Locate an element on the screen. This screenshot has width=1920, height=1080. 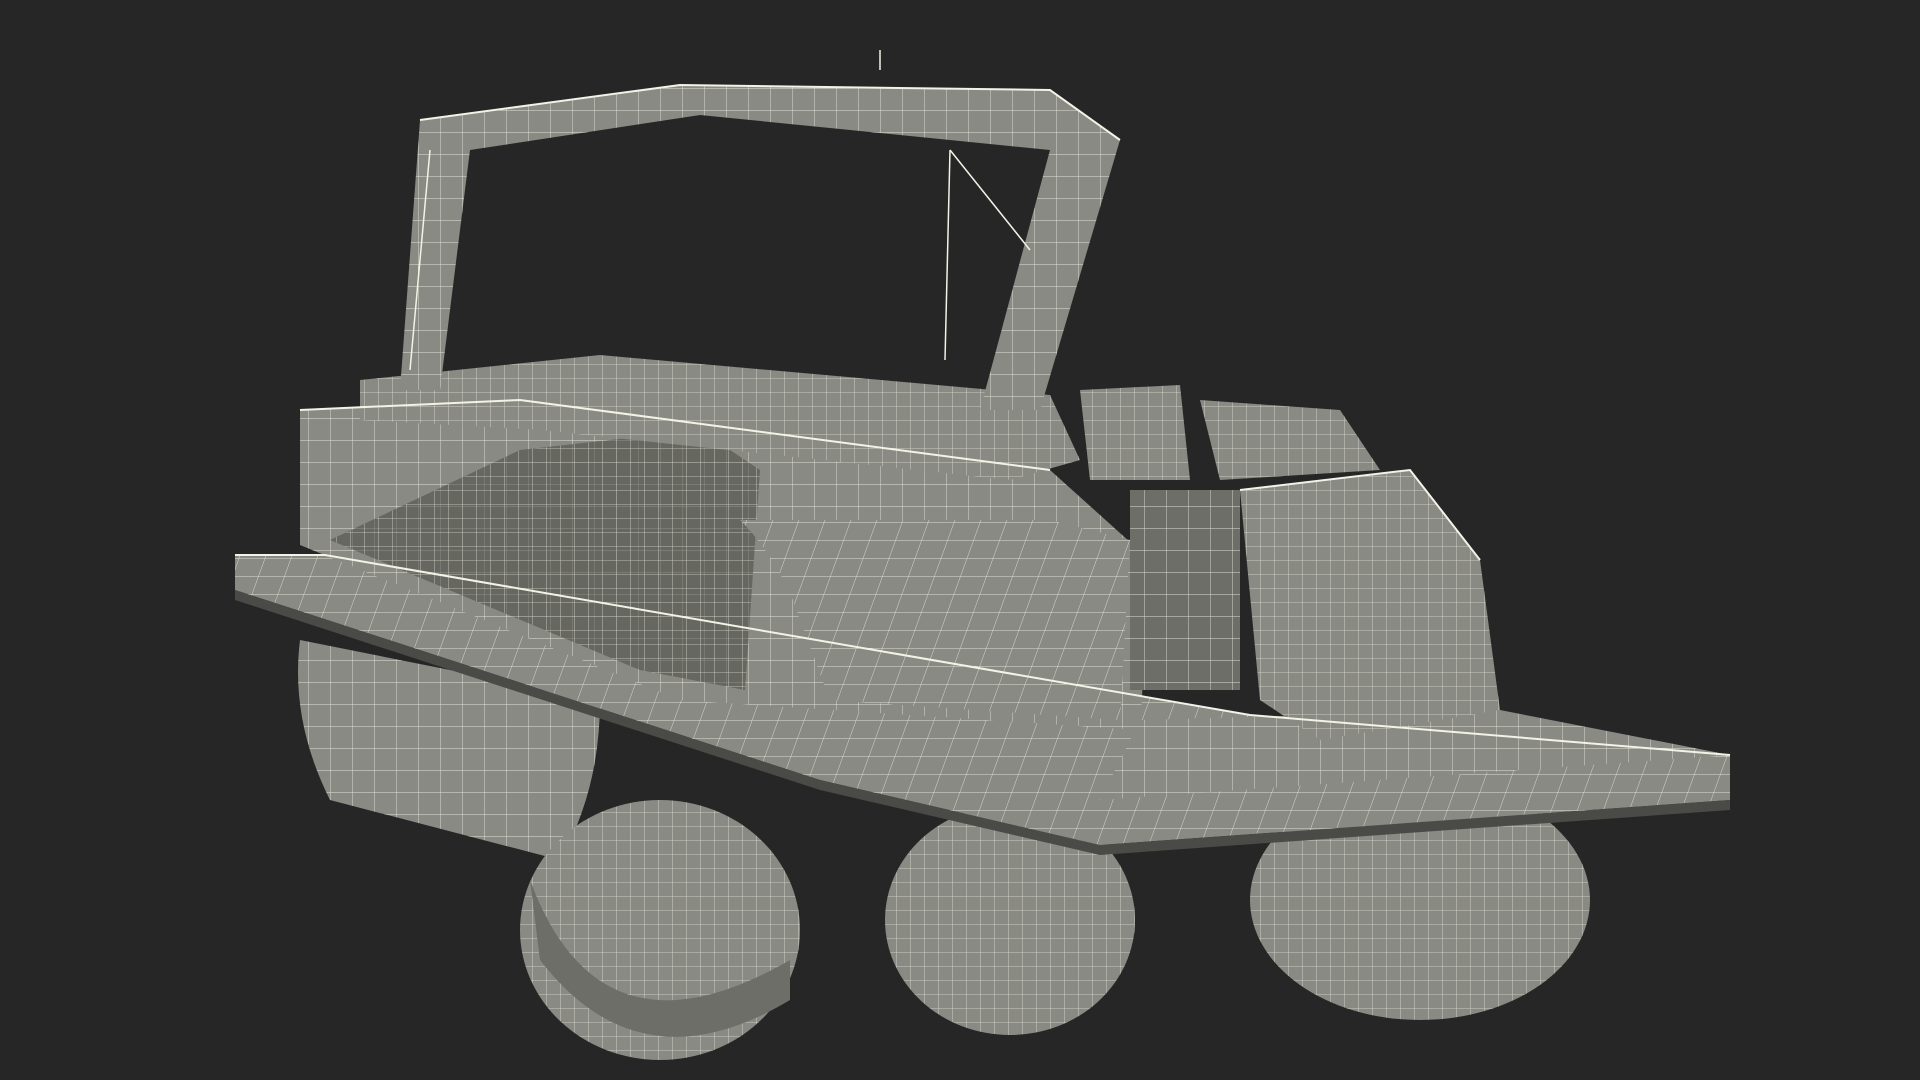
rear-lounge-module is located at coordinates (1370, 605).